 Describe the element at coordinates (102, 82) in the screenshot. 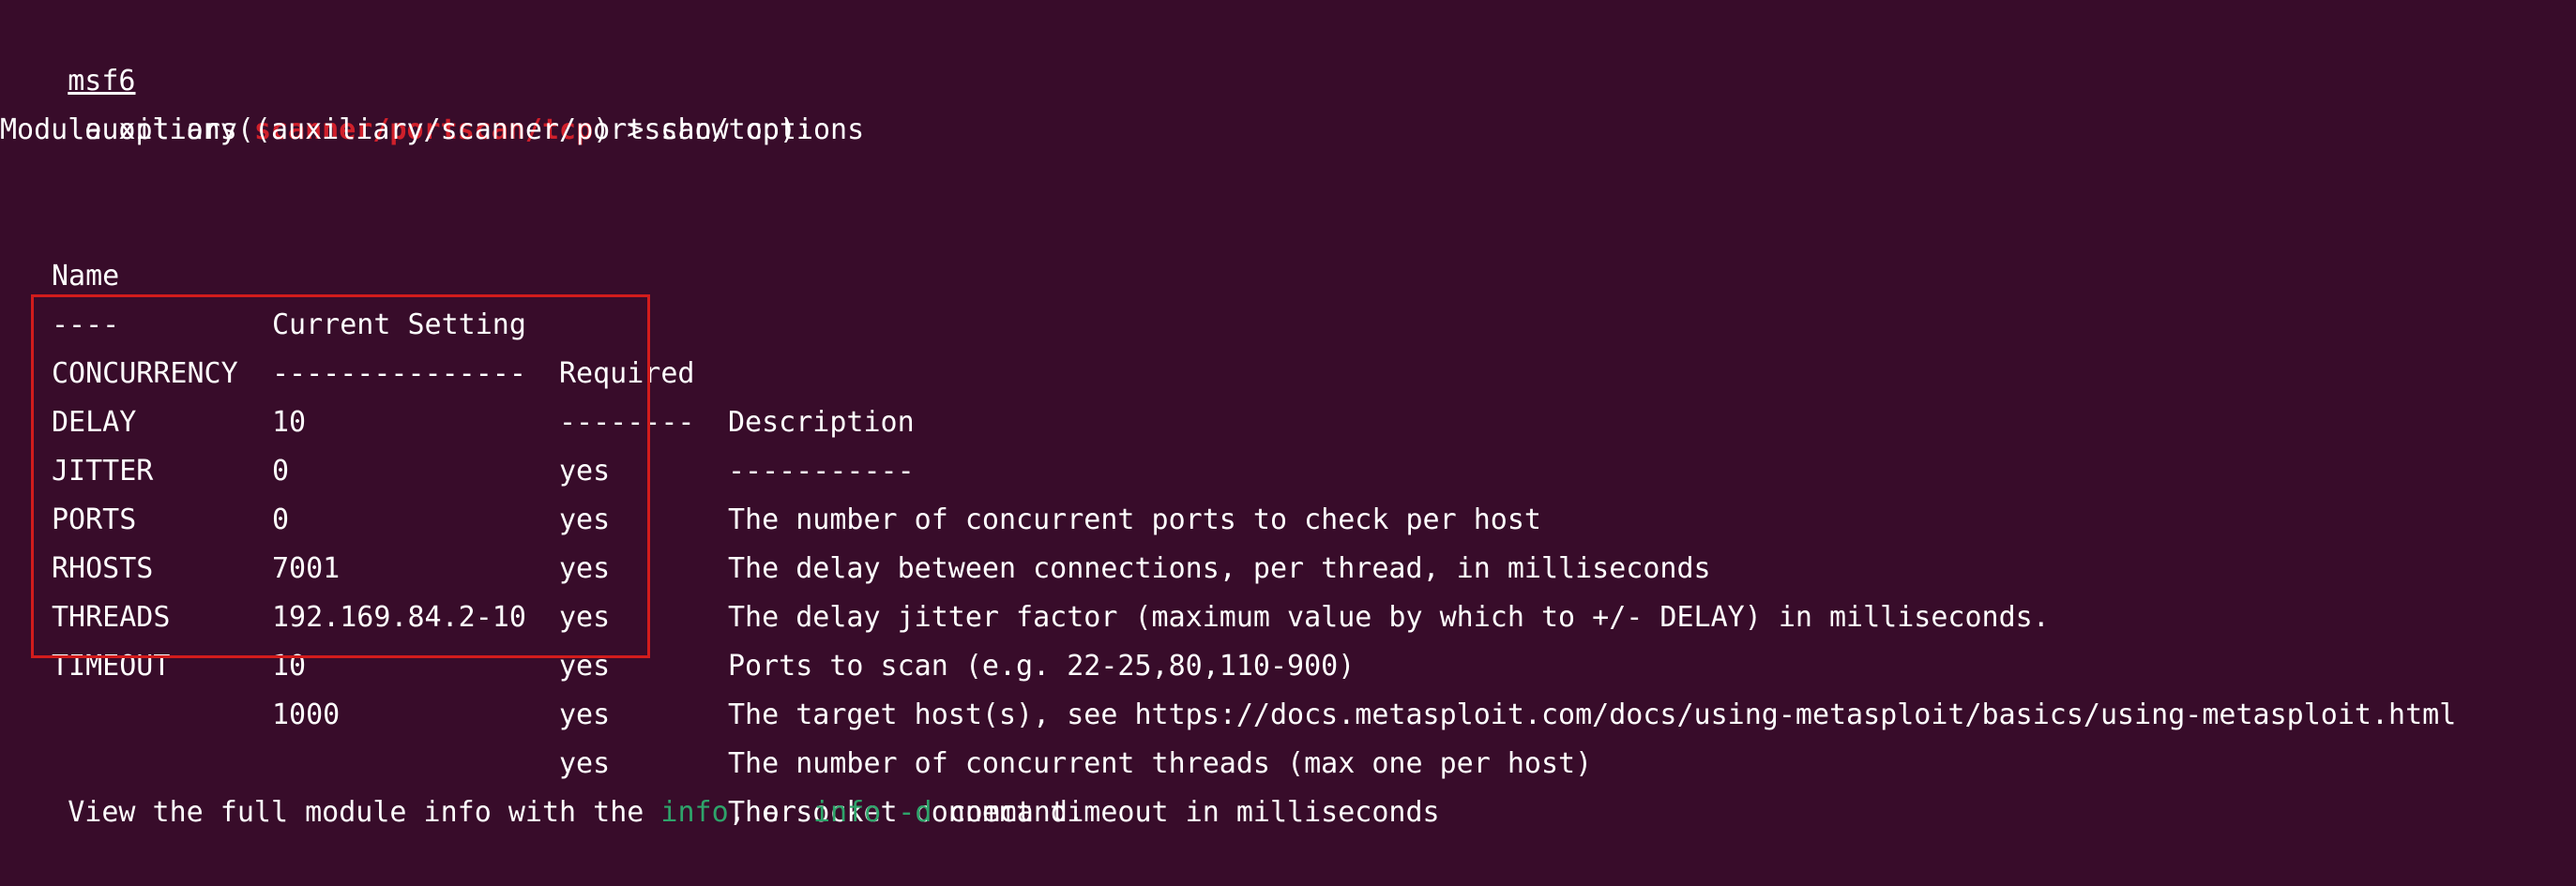

I see `prompt-console: msf6` at that location.